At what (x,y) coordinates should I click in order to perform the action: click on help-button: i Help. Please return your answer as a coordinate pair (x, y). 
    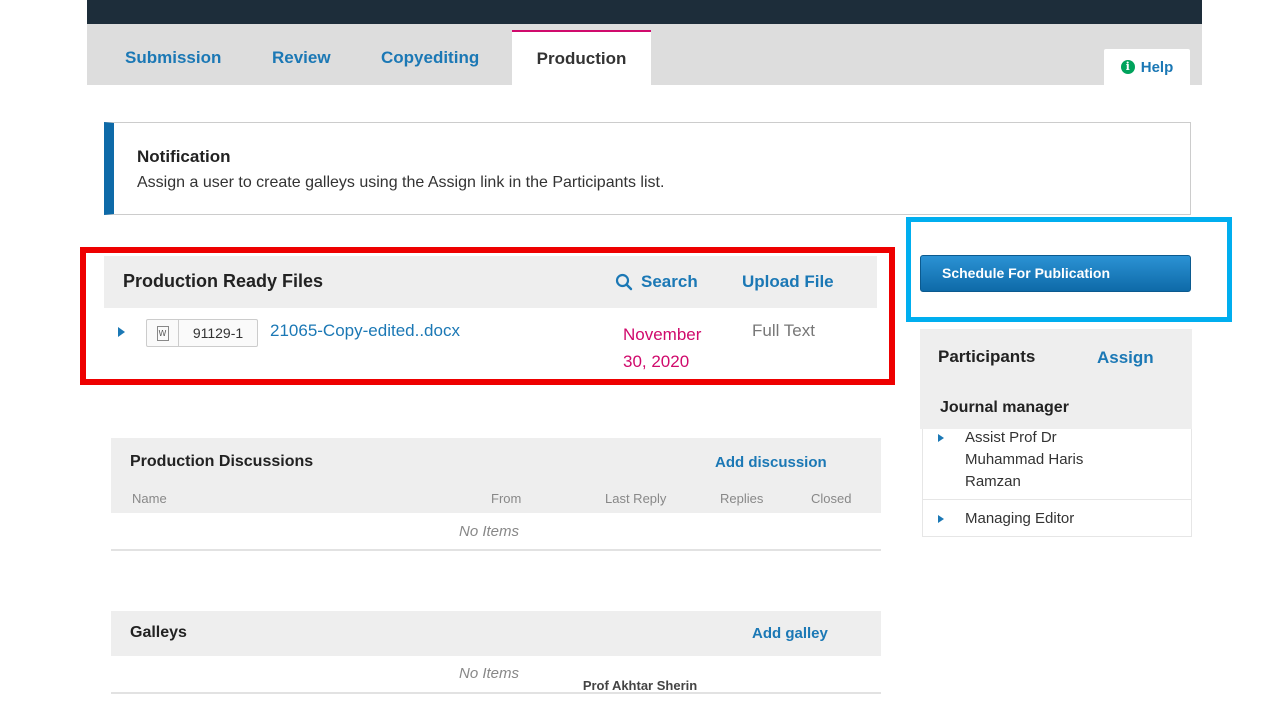
    Looking at the image, I should click on (1147, 66).